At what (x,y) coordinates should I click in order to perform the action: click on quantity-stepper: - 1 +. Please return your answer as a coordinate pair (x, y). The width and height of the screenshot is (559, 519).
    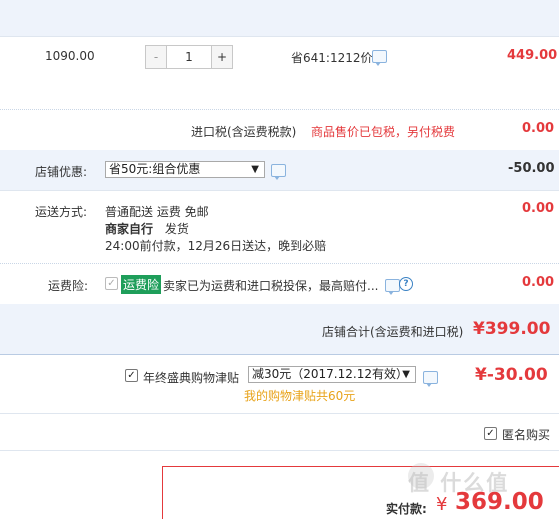
    Looking at the image, I should click on (189, 57).